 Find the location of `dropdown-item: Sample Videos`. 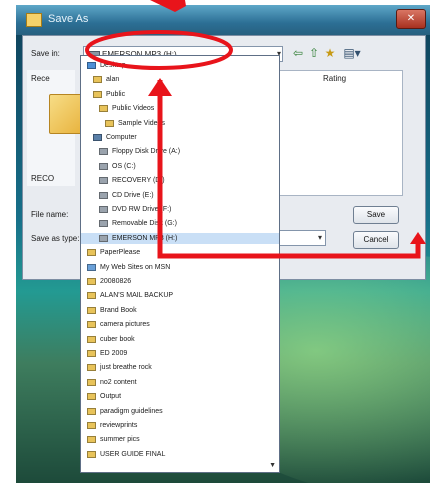

dropdown-item: Sample Videos is located at coordinates (180, 123).